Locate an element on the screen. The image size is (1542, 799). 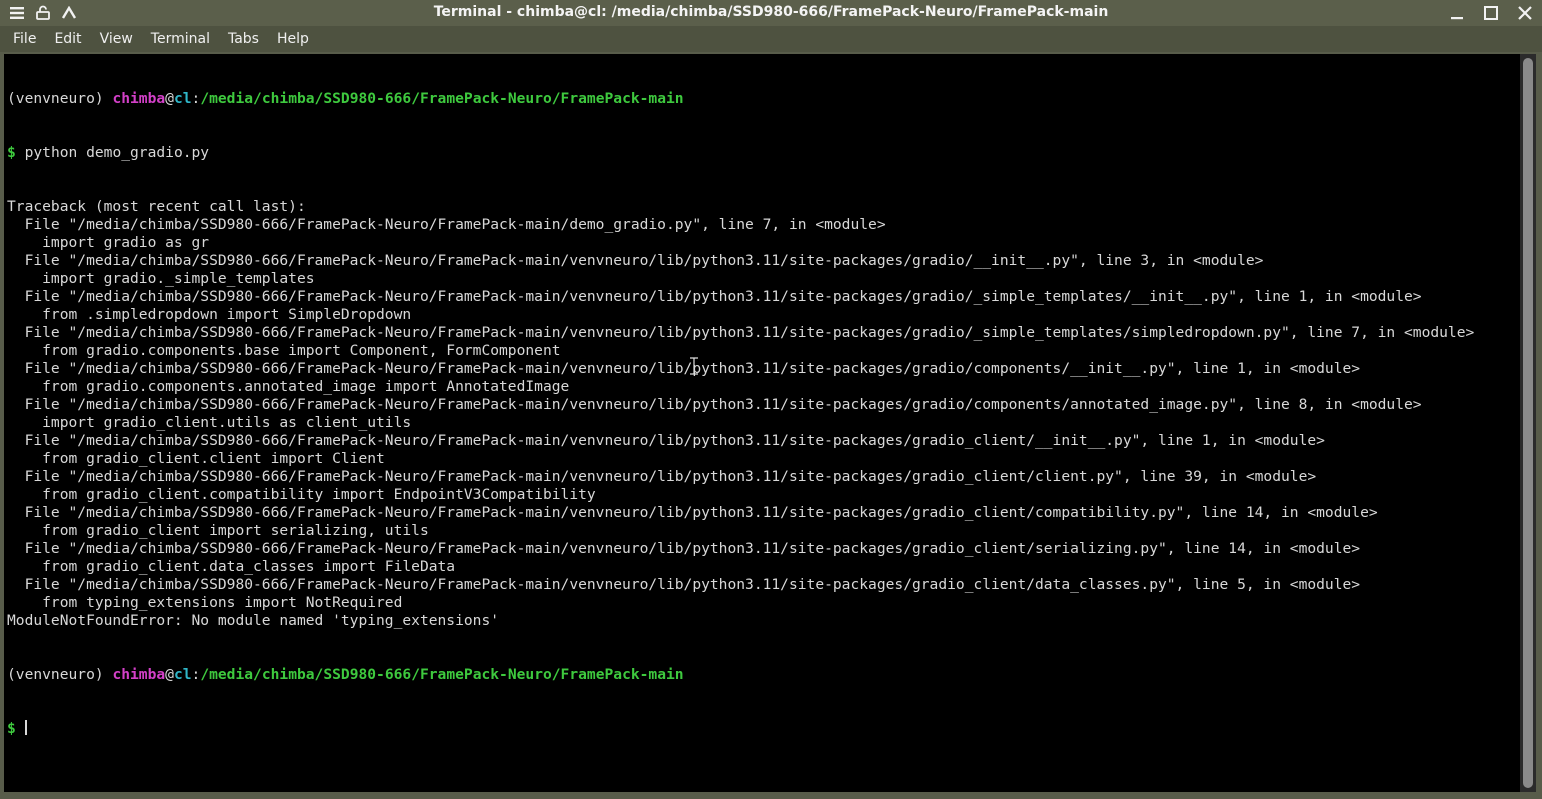
maximize-icon is located at coordinates (1491, 13).